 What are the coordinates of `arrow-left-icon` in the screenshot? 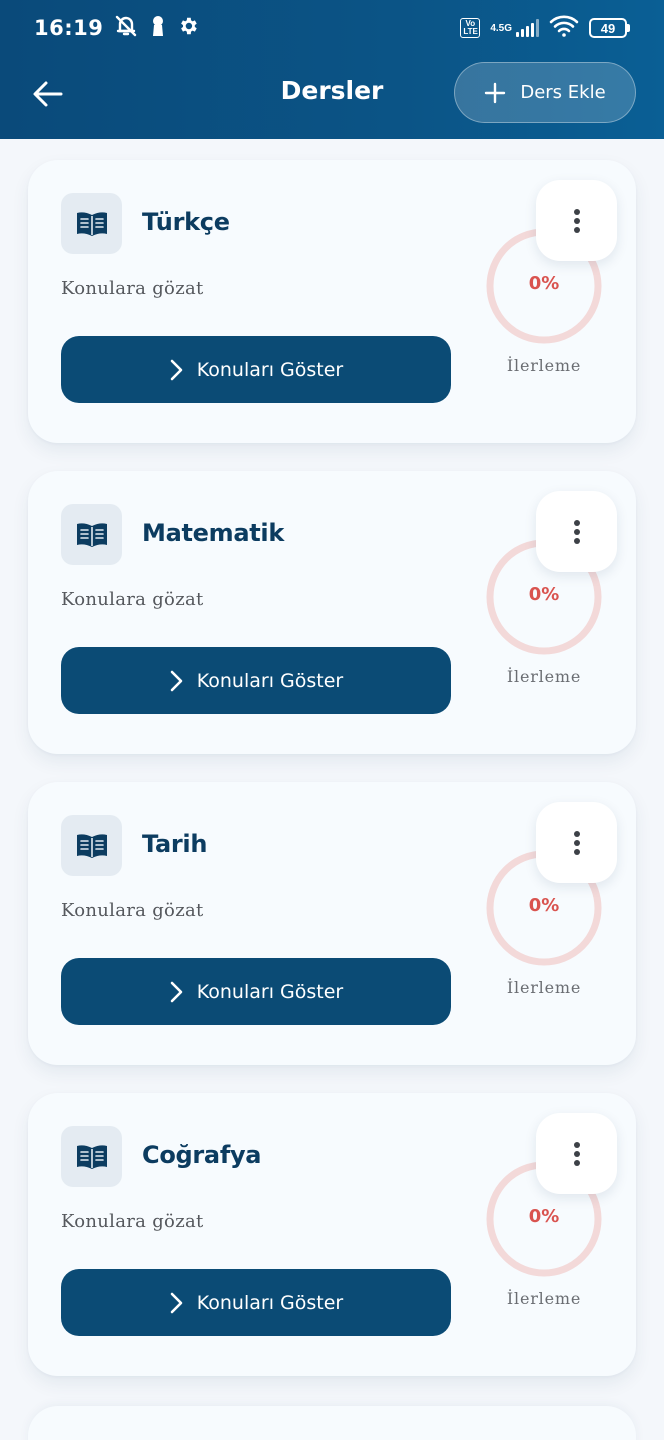 It's located at (48, 94).